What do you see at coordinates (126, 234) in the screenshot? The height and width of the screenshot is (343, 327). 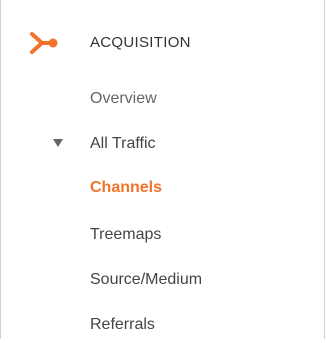 I see `nav-item-label: Treemaps` at bounding box center [126, 234].